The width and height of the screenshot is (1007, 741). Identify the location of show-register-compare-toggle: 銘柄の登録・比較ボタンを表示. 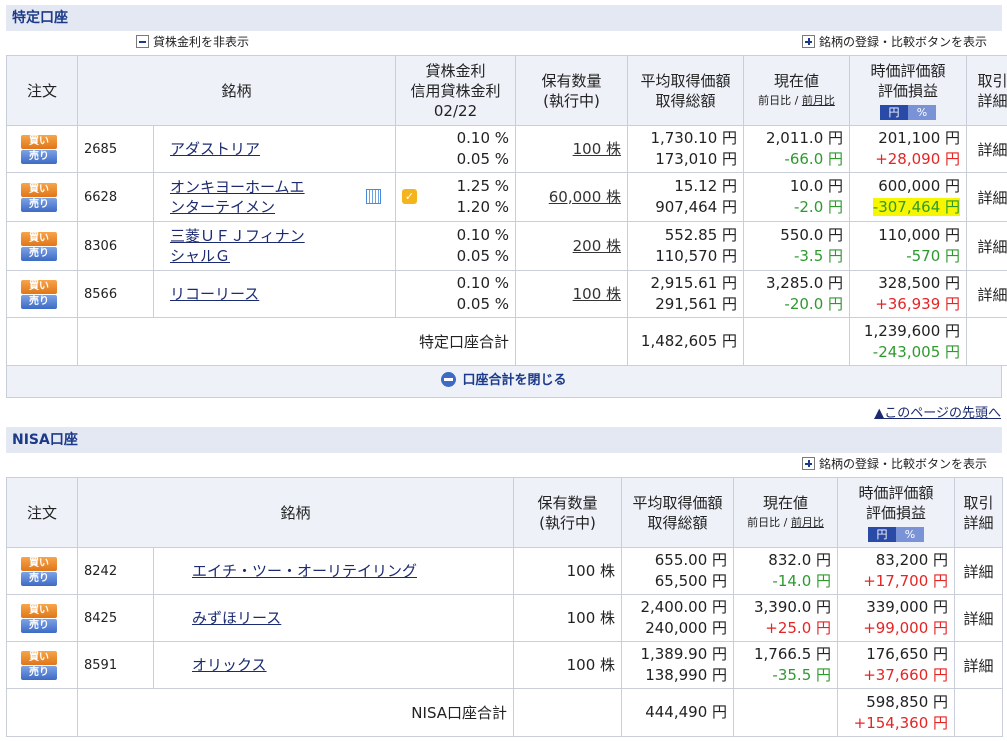
(894, 42).